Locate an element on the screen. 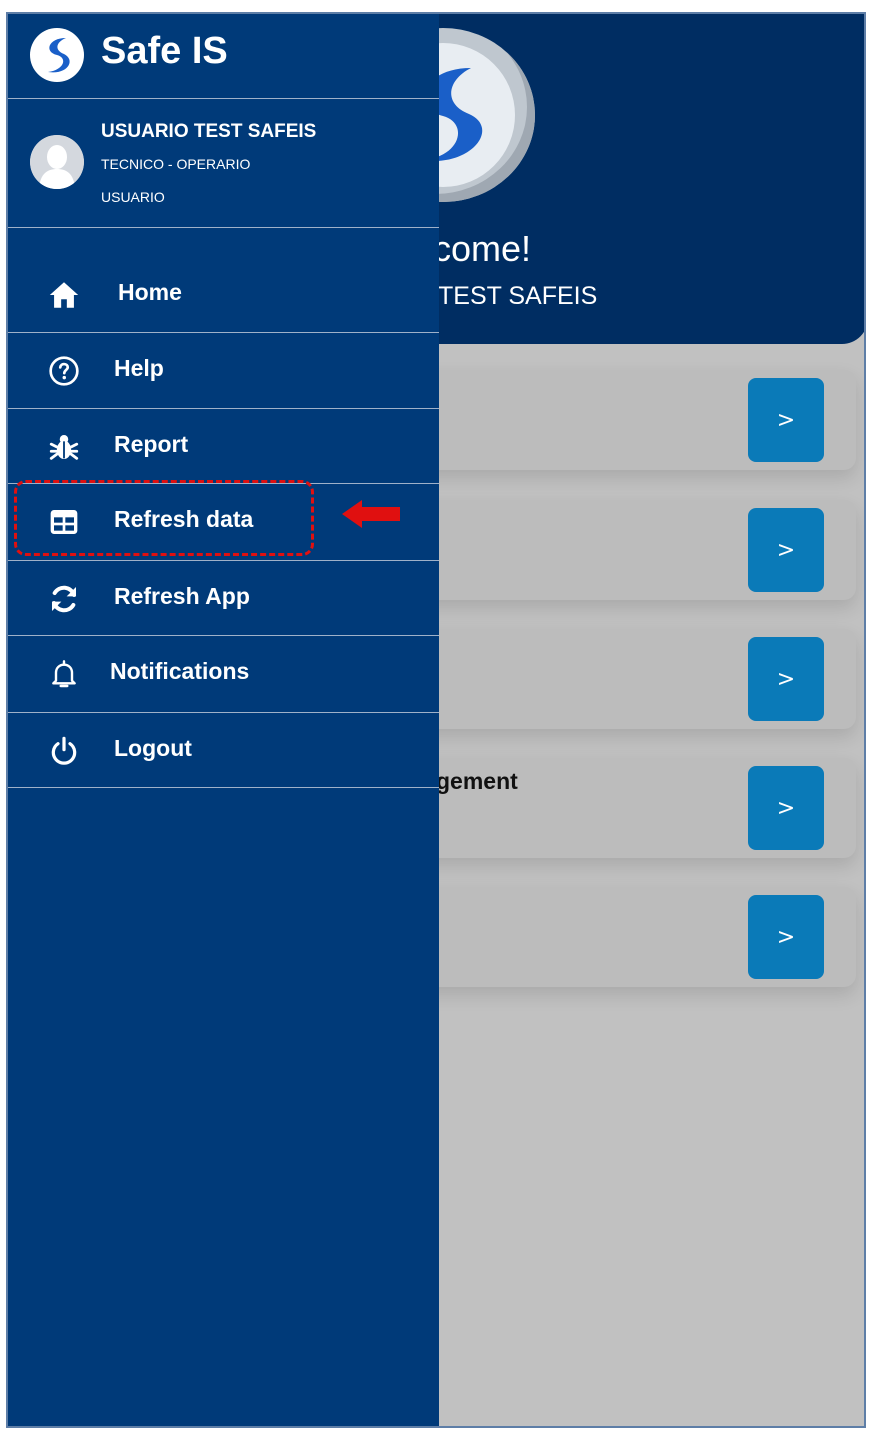 The image size is (873, 1439). menu-item-home: Home is located at coordinates (223, 295).